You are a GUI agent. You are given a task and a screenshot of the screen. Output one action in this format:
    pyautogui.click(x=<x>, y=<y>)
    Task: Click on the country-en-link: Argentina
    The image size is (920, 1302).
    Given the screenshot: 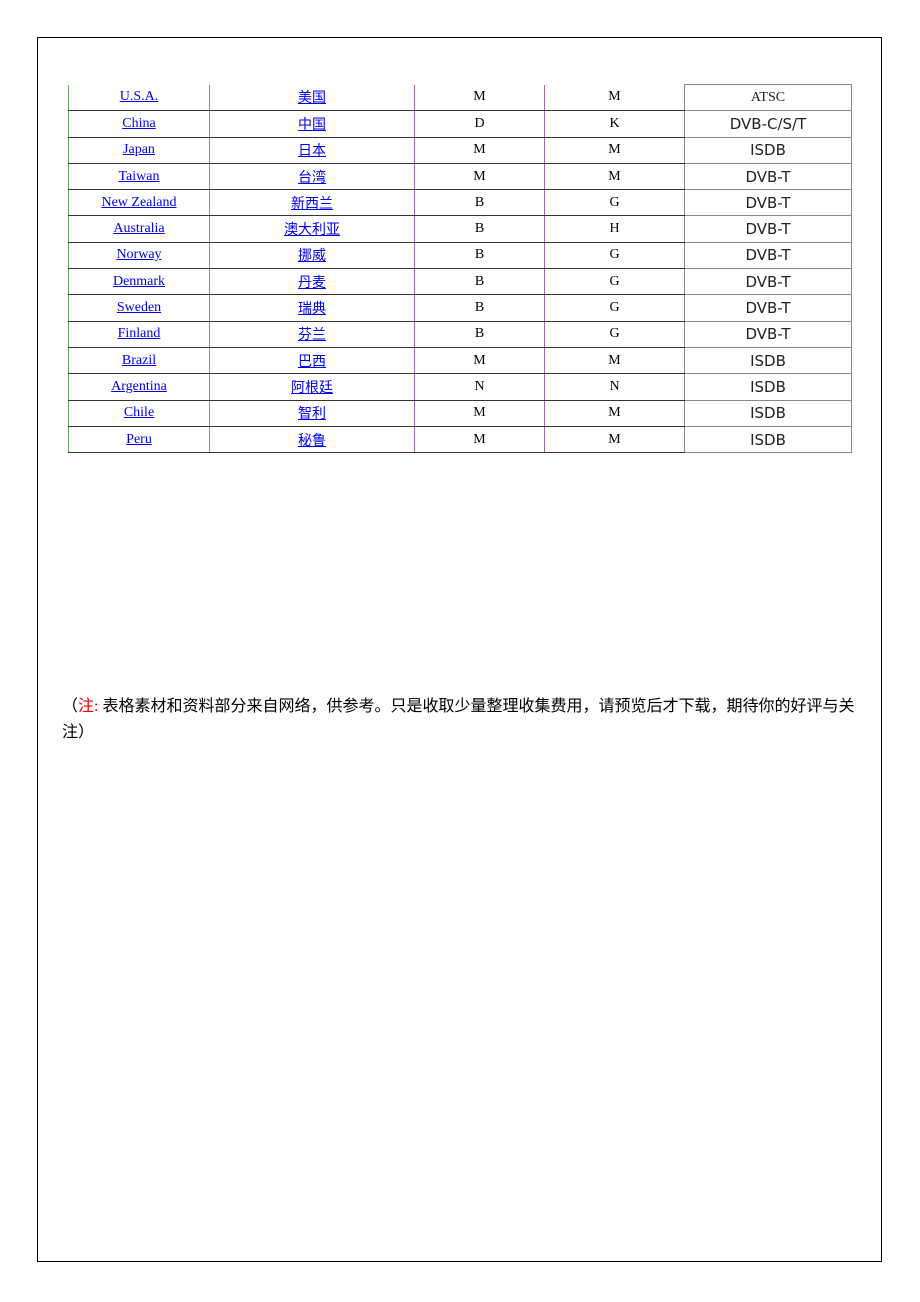 What is the action you would take?
    pyautogui.click(x=139, y=386)
    